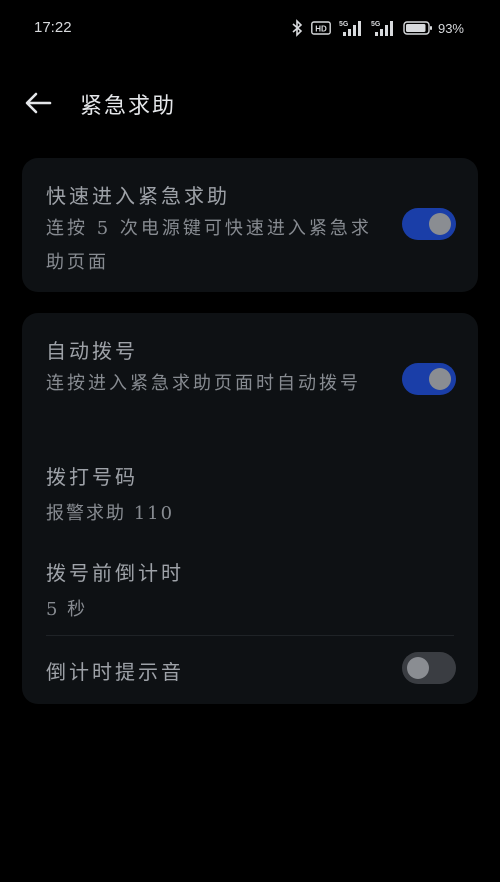  Describe the element at coordinates (250, 490) in the screenshot. I see `dial-number-row: 拨打号码 报警求助 110` at that location.